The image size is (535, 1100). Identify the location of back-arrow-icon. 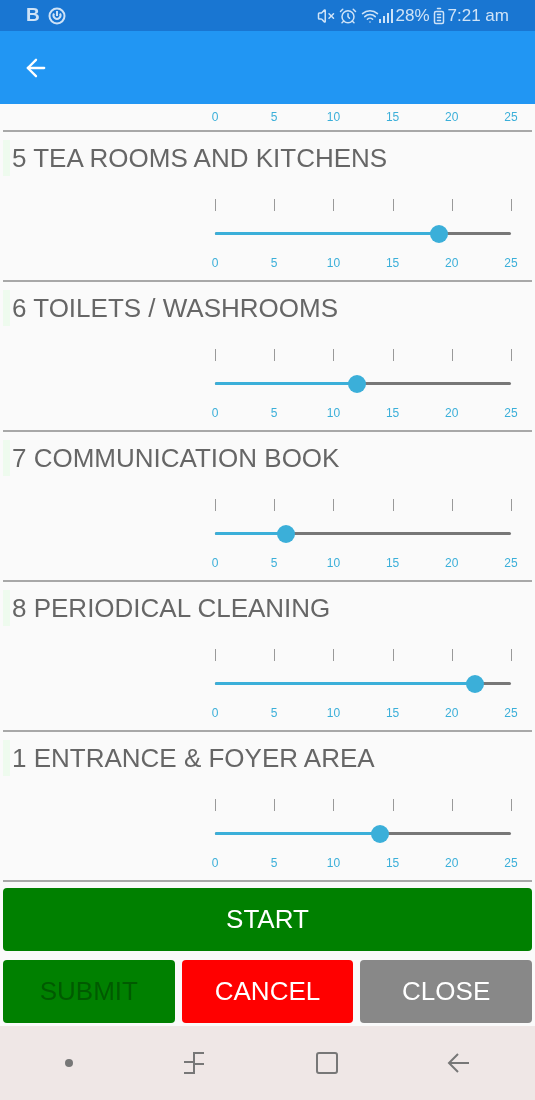
(458, 1063).